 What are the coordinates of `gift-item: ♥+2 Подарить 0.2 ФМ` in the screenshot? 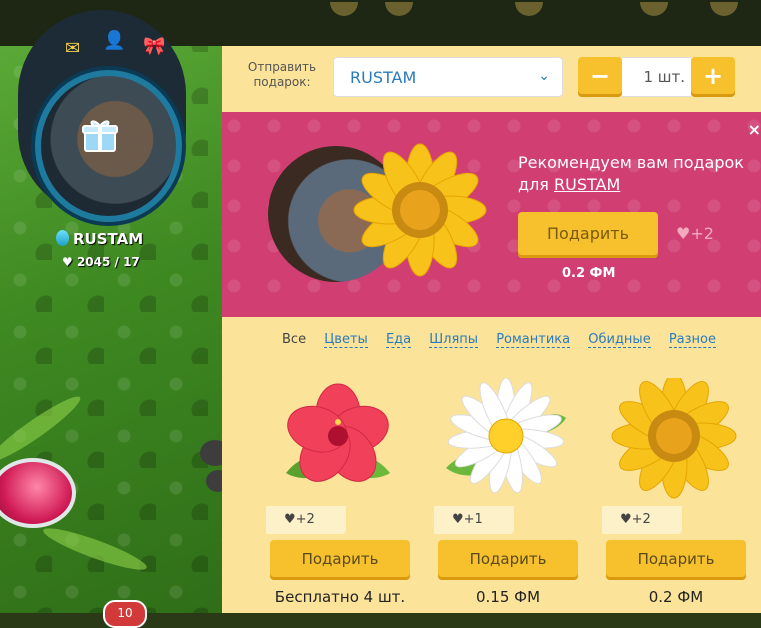 It's located at (674, 495).